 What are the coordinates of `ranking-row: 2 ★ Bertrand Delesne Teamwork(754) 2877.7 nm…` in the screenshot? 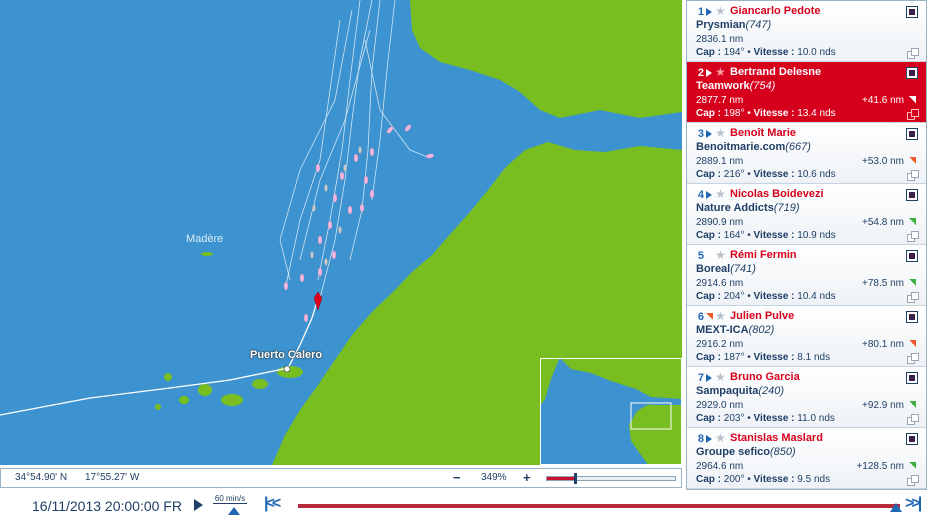 It's located at (806, 92).